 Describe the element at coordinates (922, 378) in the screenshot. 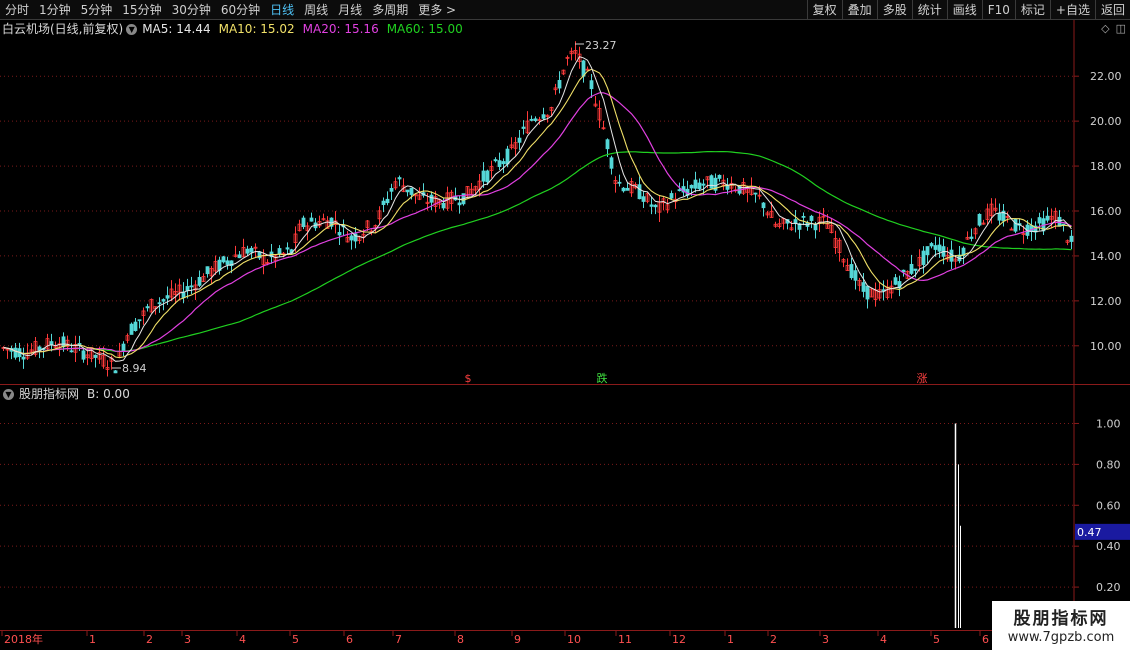

I see `signal-marker: 涨` at that location.